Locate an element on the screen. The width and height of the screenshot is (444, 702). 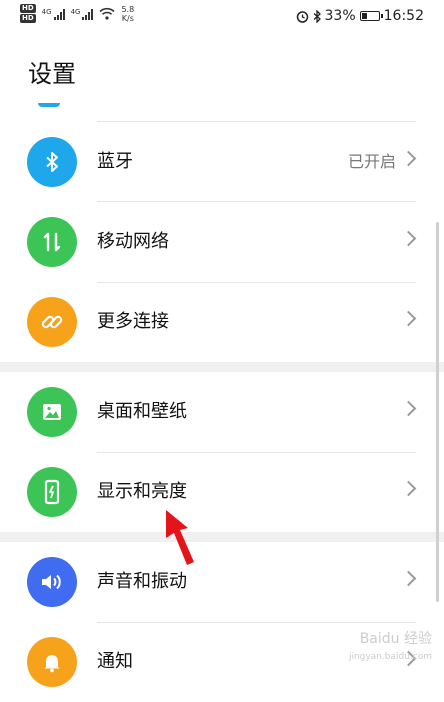
wallpaper-icon is located at coordinates (52, 412).